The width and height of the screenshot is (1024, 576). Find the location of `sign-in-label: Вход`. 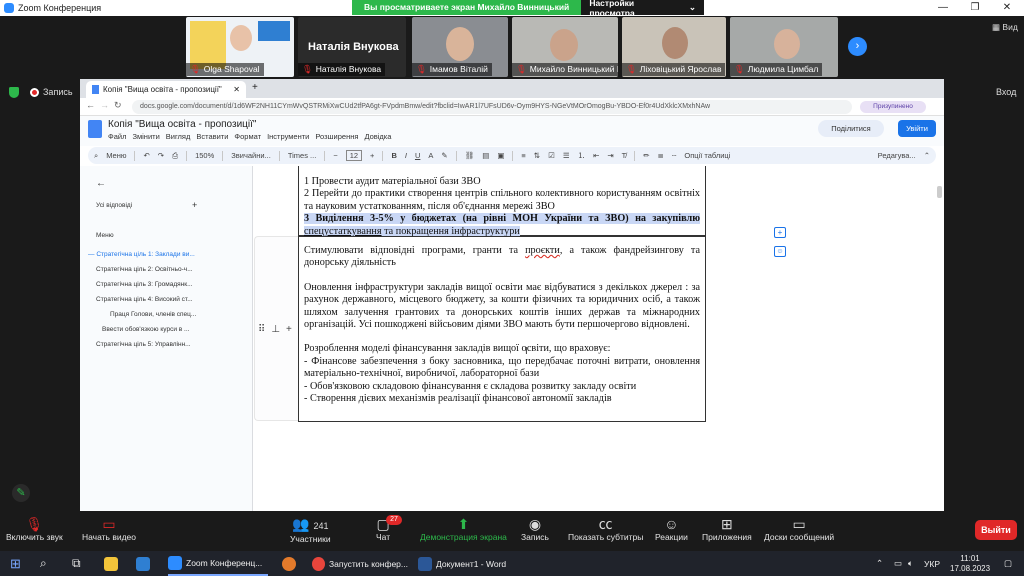

sign-in-label: Вход is located at coordinates (1006, 92).